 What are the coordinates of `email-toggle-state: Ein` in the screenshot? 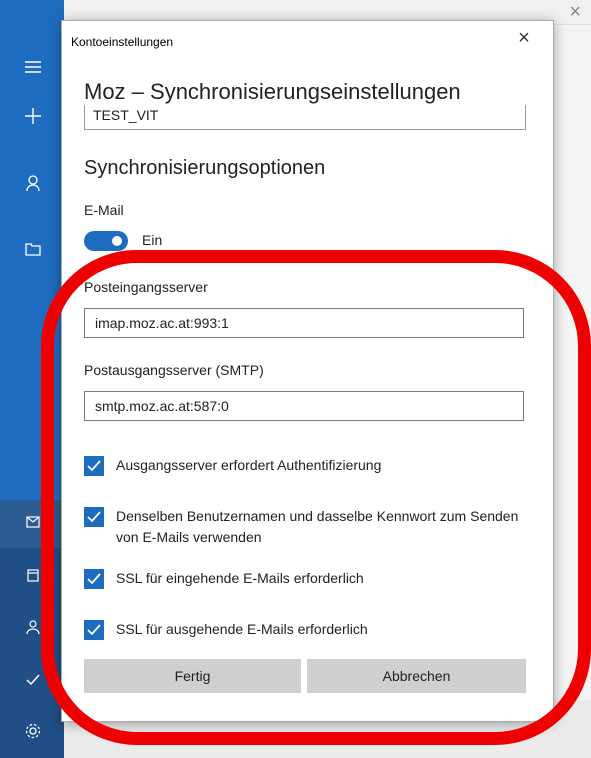 It's located at (152, 240).